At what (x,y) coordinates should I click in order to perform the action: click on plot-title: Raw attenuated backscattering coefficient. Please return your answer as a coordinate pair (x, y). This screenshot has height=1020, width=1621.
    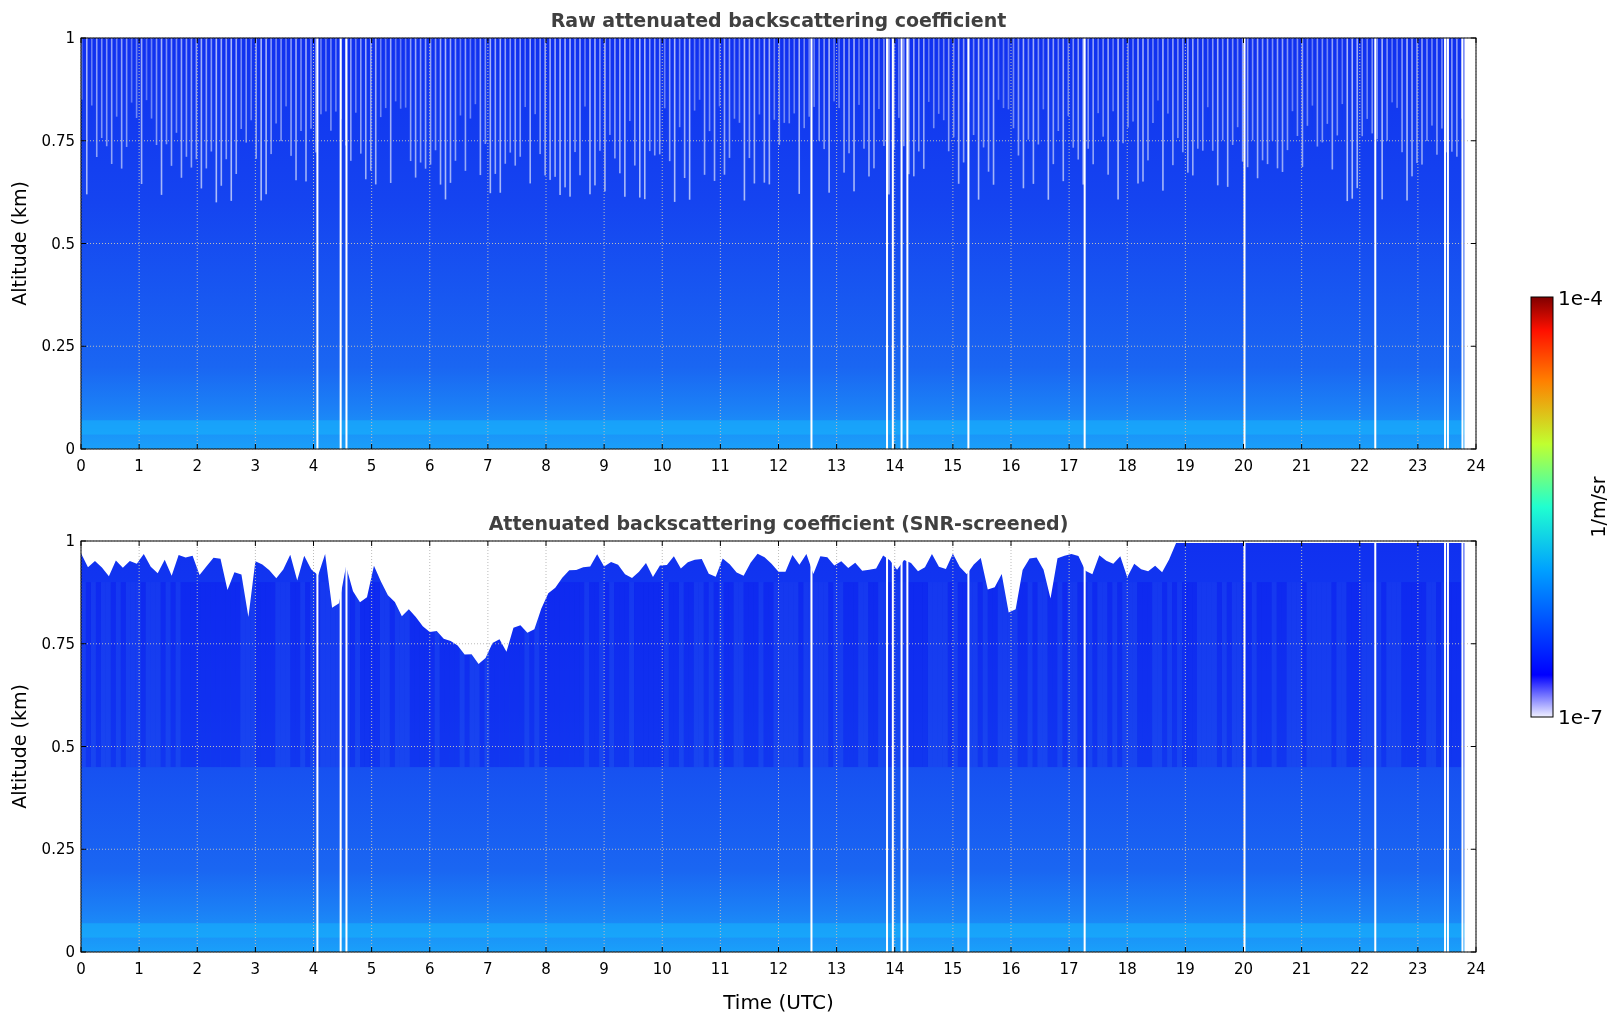
    Looking at the image, I should click on (778, 20).